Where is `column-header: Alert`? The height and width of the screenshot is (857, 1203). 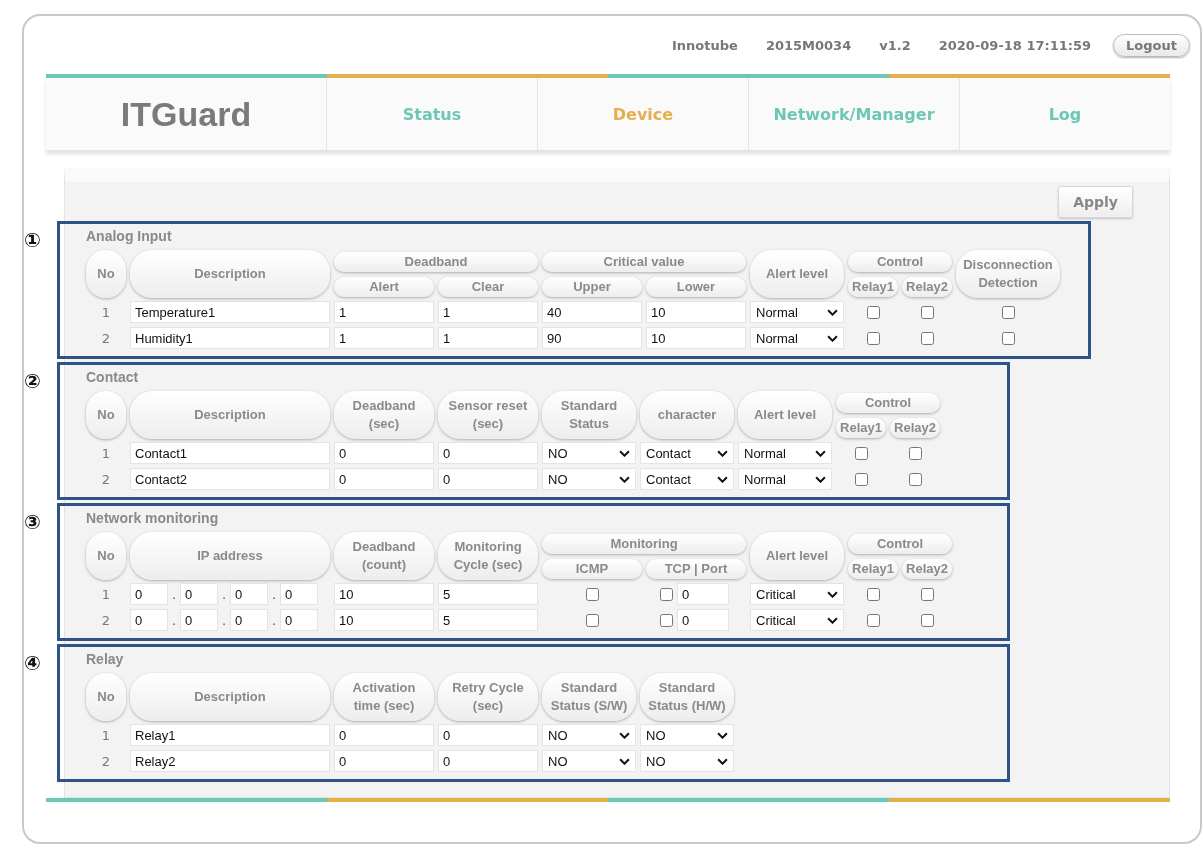 column-header: Alert is located at coordinates (384, 286).